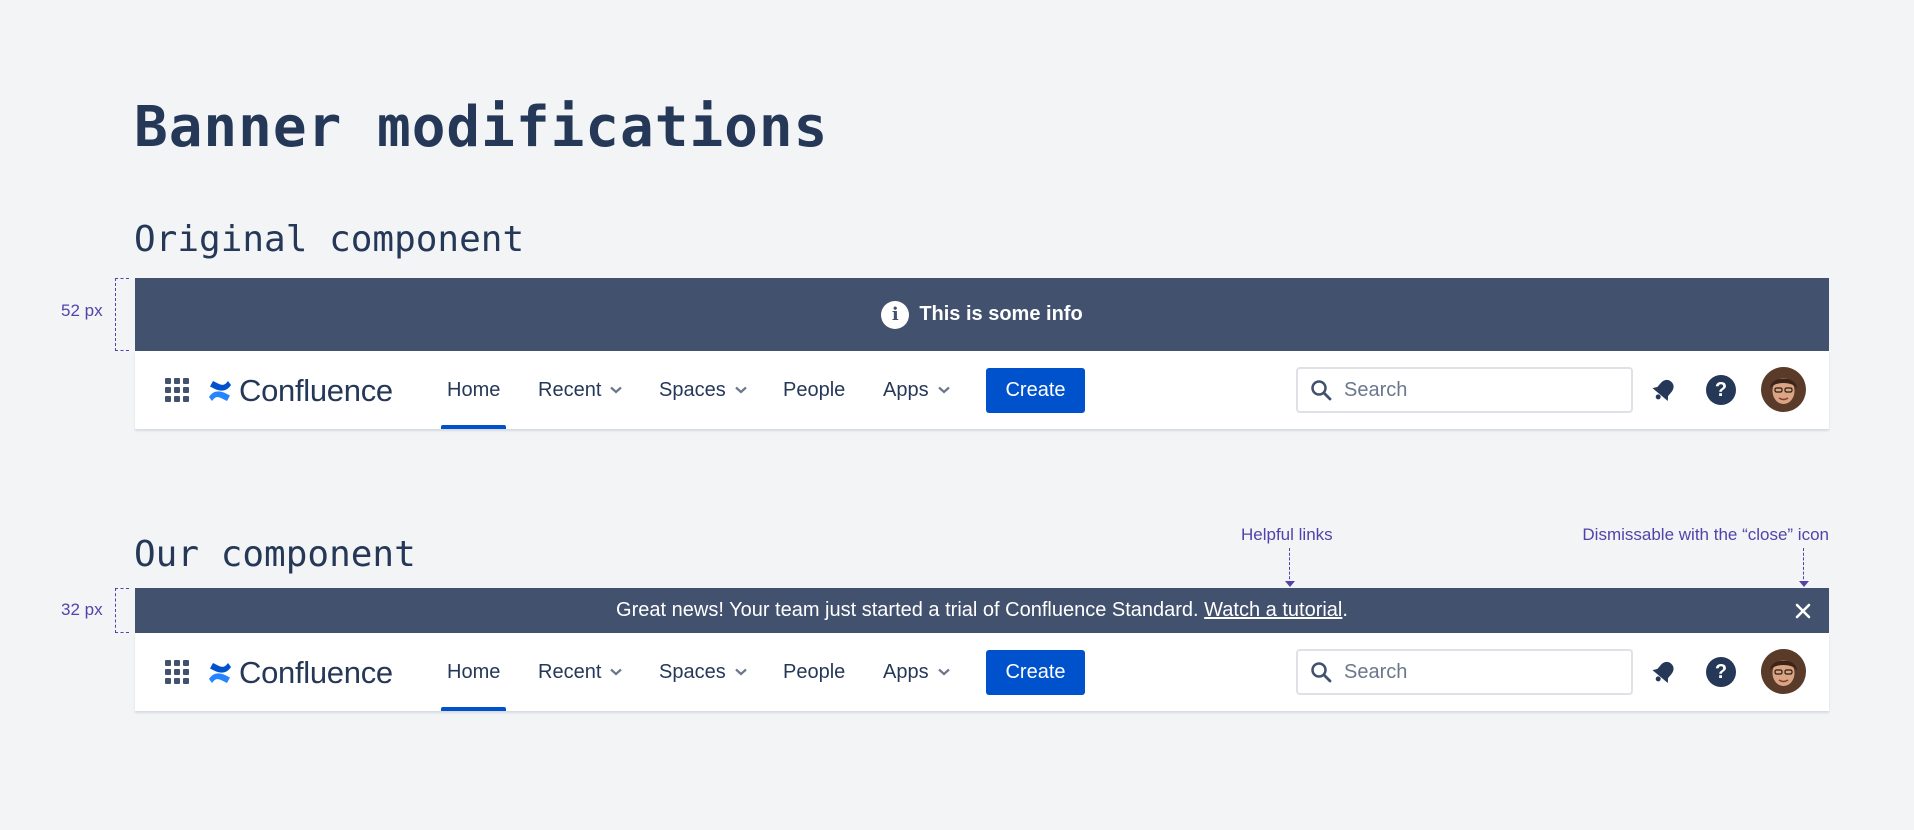  Describe the element at coordinates (1345, 610) in the screenshot. I see `banner-suffix: .` at that location.